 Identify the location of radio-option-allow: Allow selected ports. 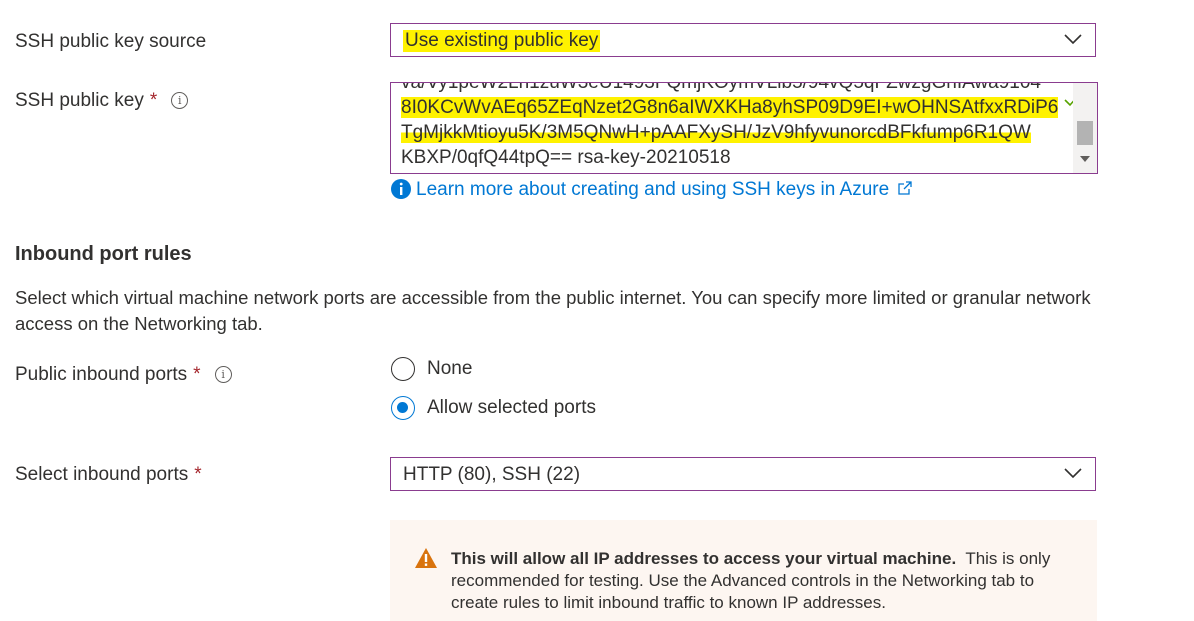
(493, 408).